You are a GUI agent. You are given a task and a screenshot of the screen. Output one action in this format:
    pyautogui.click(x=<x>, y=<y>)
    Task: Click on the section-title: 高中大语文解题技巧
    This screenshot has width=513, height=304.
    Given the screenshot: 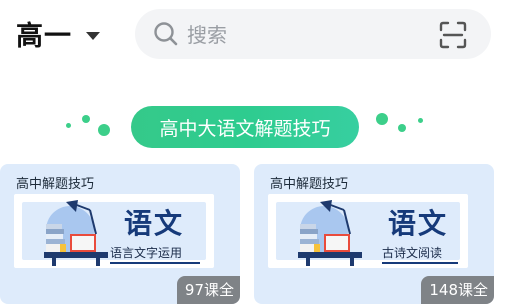 What is the action you would take?
    pyautogui.click(x=245, y=127)
    